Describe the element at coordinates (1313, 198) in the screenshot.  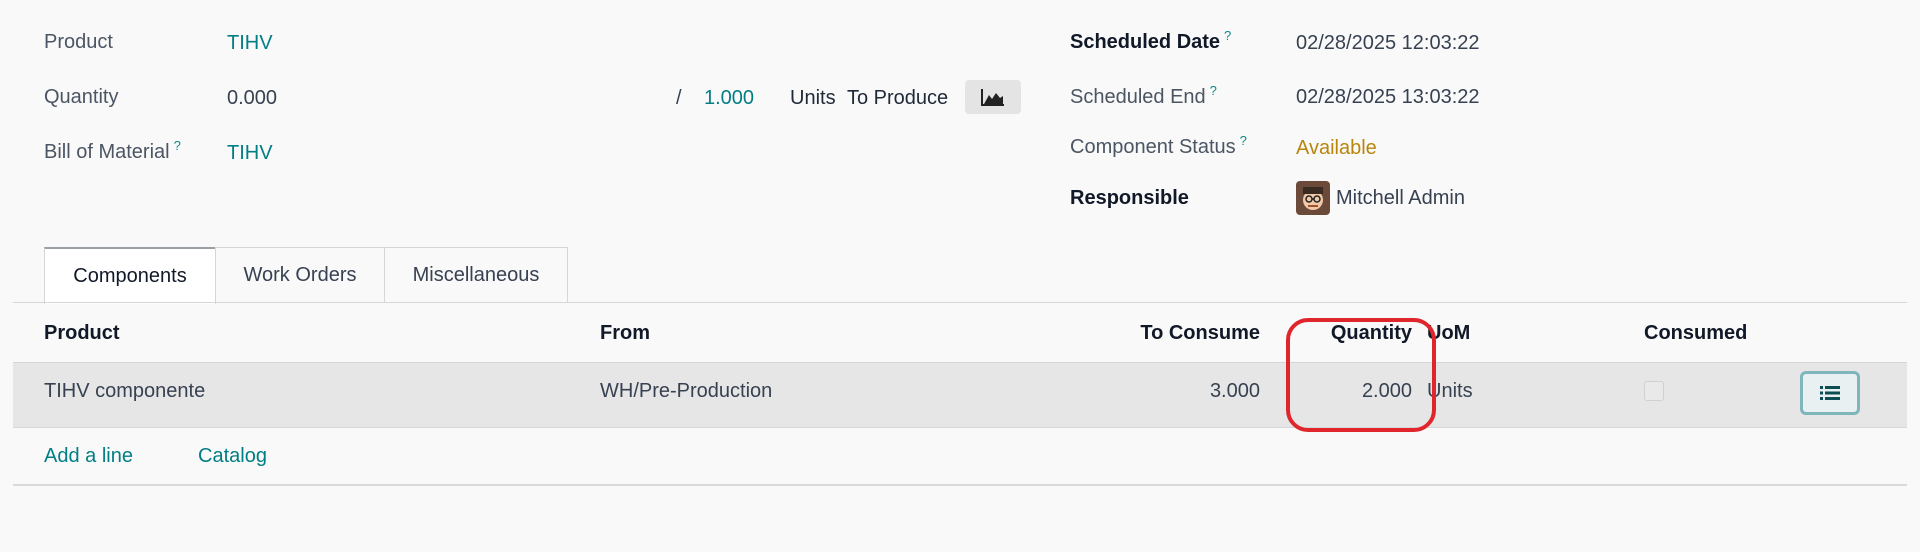
I see `user-avatar-icon` at that location.